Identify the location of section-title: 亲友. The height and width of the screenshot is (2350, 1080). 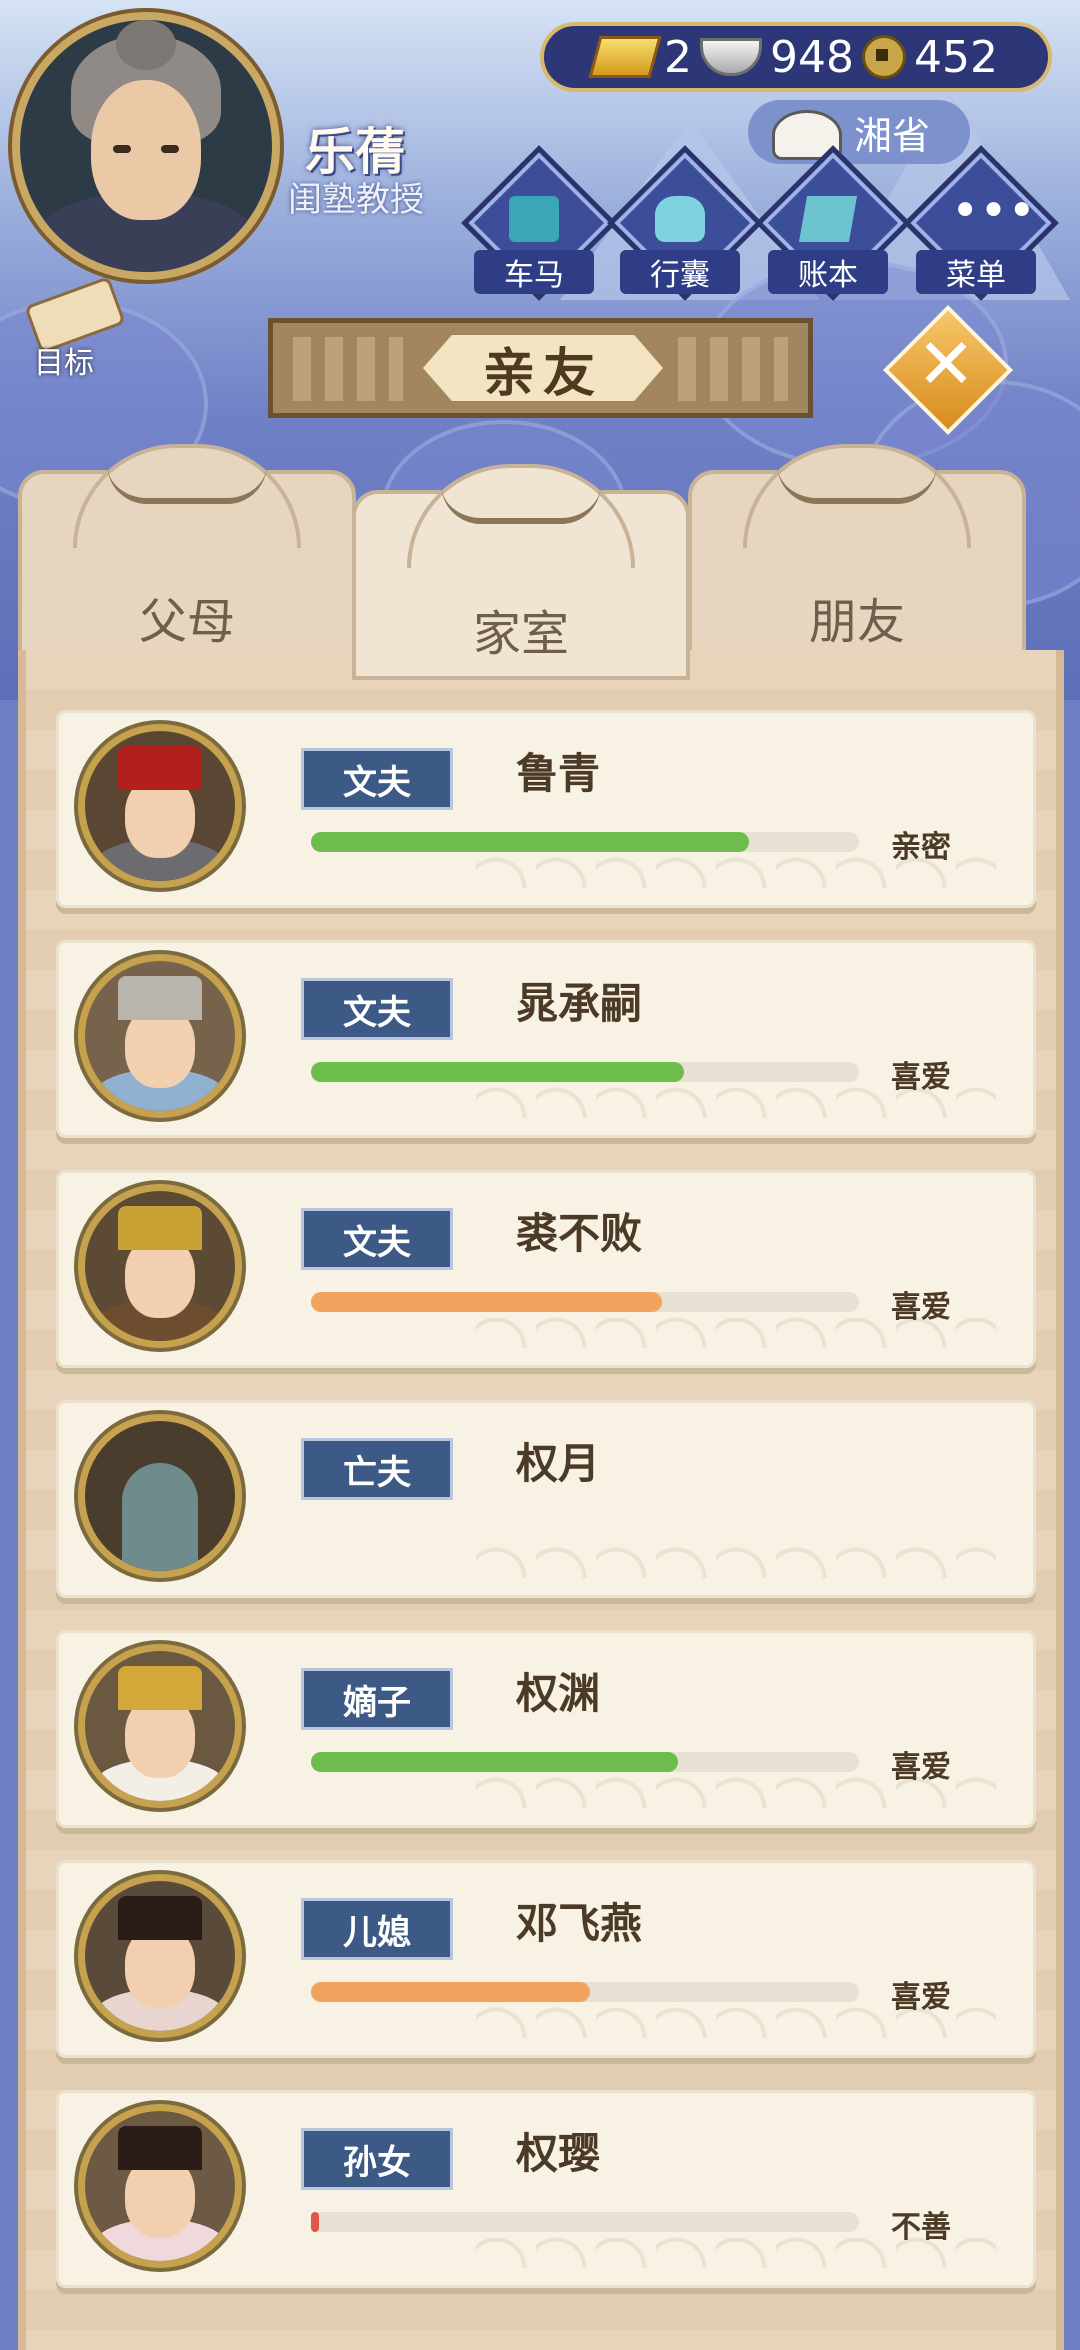
(543, 368).